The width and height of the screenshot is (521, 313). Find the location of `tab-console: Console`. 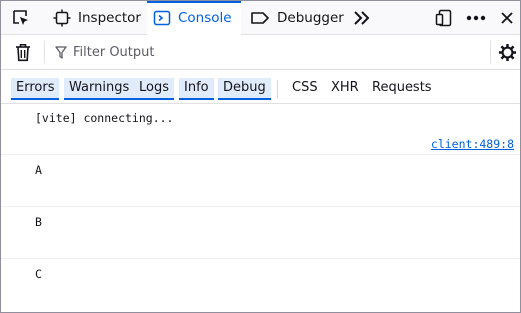

tab-console: Console is located at coordinates (194, 18).